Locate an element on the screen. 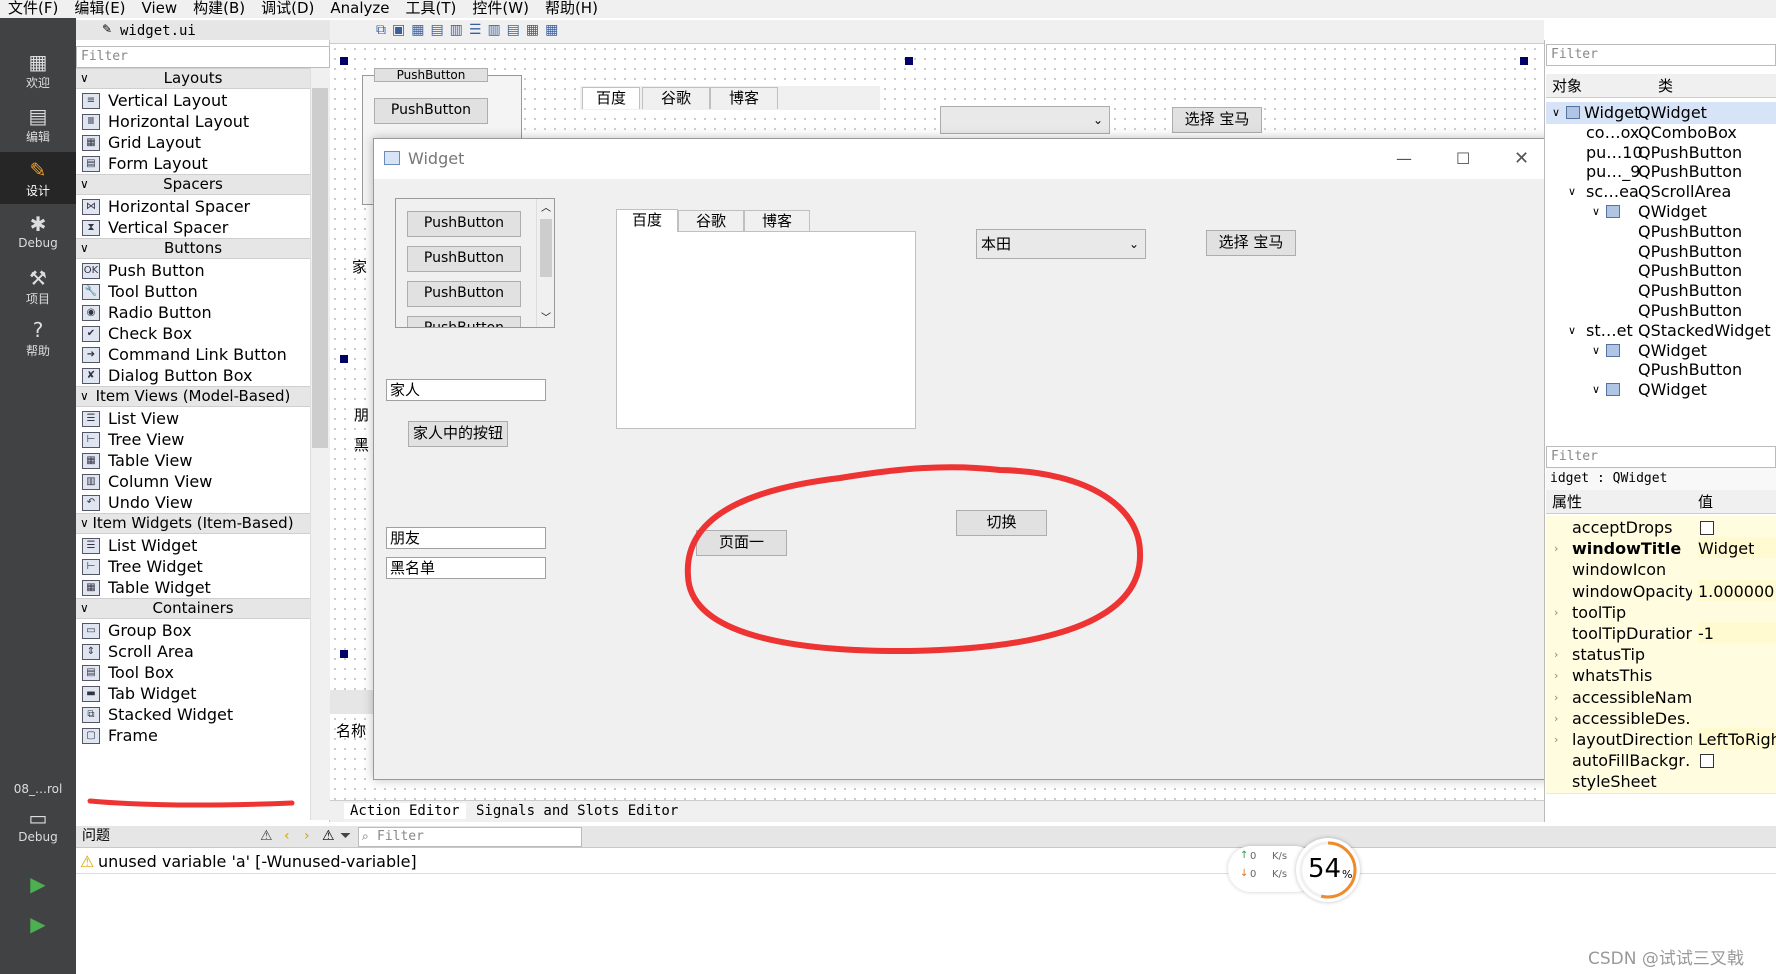 This screenshot has height=974, width=1776. menu-controls: 控件(W) is located at coordinates (500, 9).